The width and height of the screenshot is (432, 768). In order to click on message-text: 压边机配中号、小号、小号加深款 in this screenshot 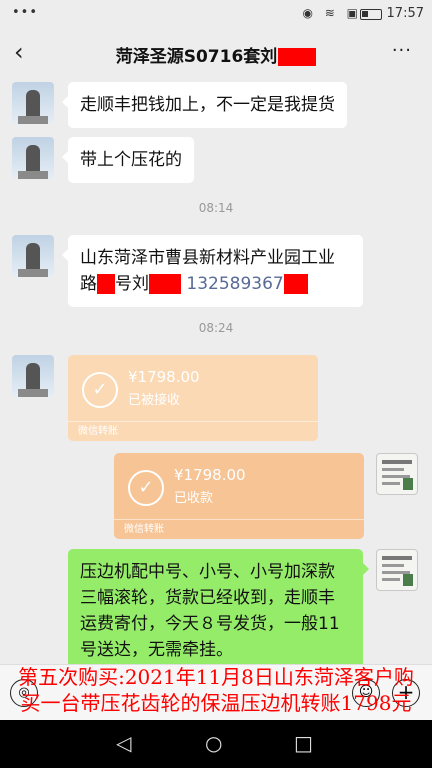, I will do `click(207, 572)`.